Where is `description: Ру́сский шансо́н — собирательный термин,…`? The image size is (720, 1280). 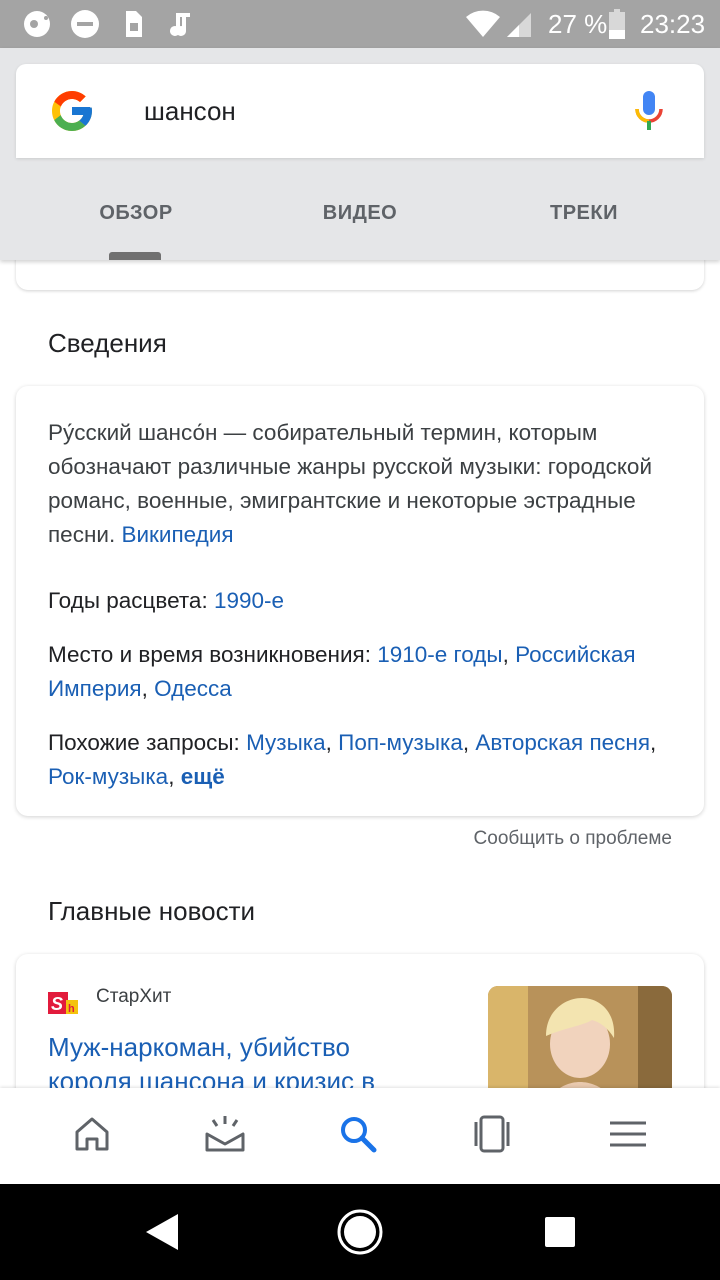
description: Ру́сский шансо́н — собирательный термин,… is located at coordinates (353, 484).